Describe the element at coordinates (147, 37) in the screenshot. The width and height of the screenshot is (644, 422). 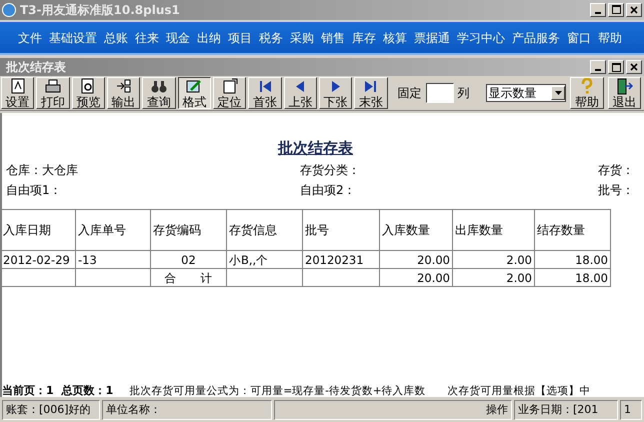
I see `menu-item: 往来` at that location.